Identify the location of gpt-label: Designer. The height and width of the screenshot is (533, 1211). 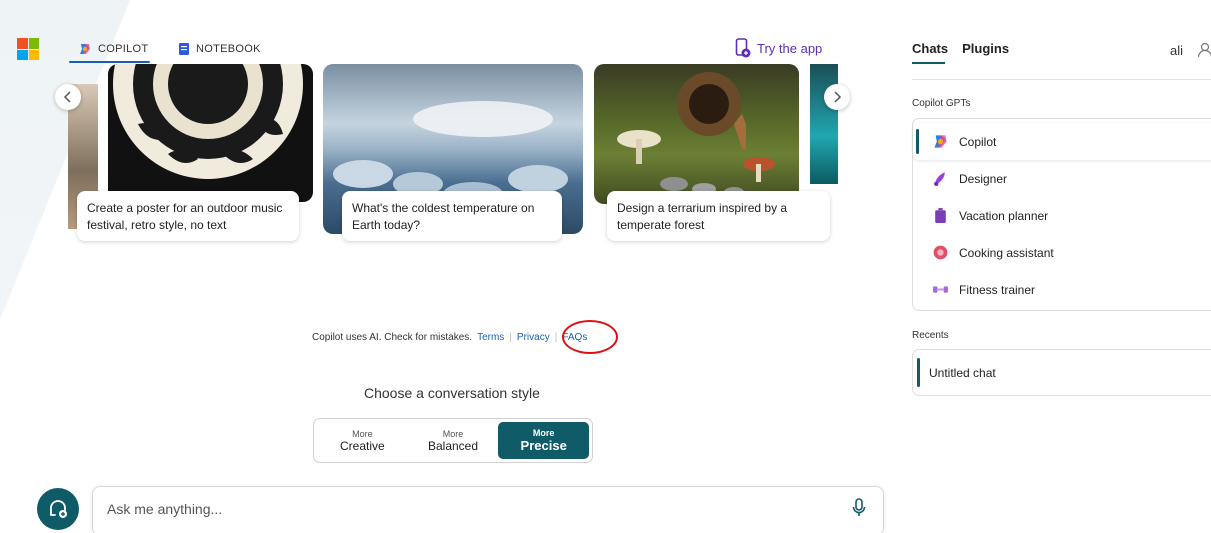
(983, 178).